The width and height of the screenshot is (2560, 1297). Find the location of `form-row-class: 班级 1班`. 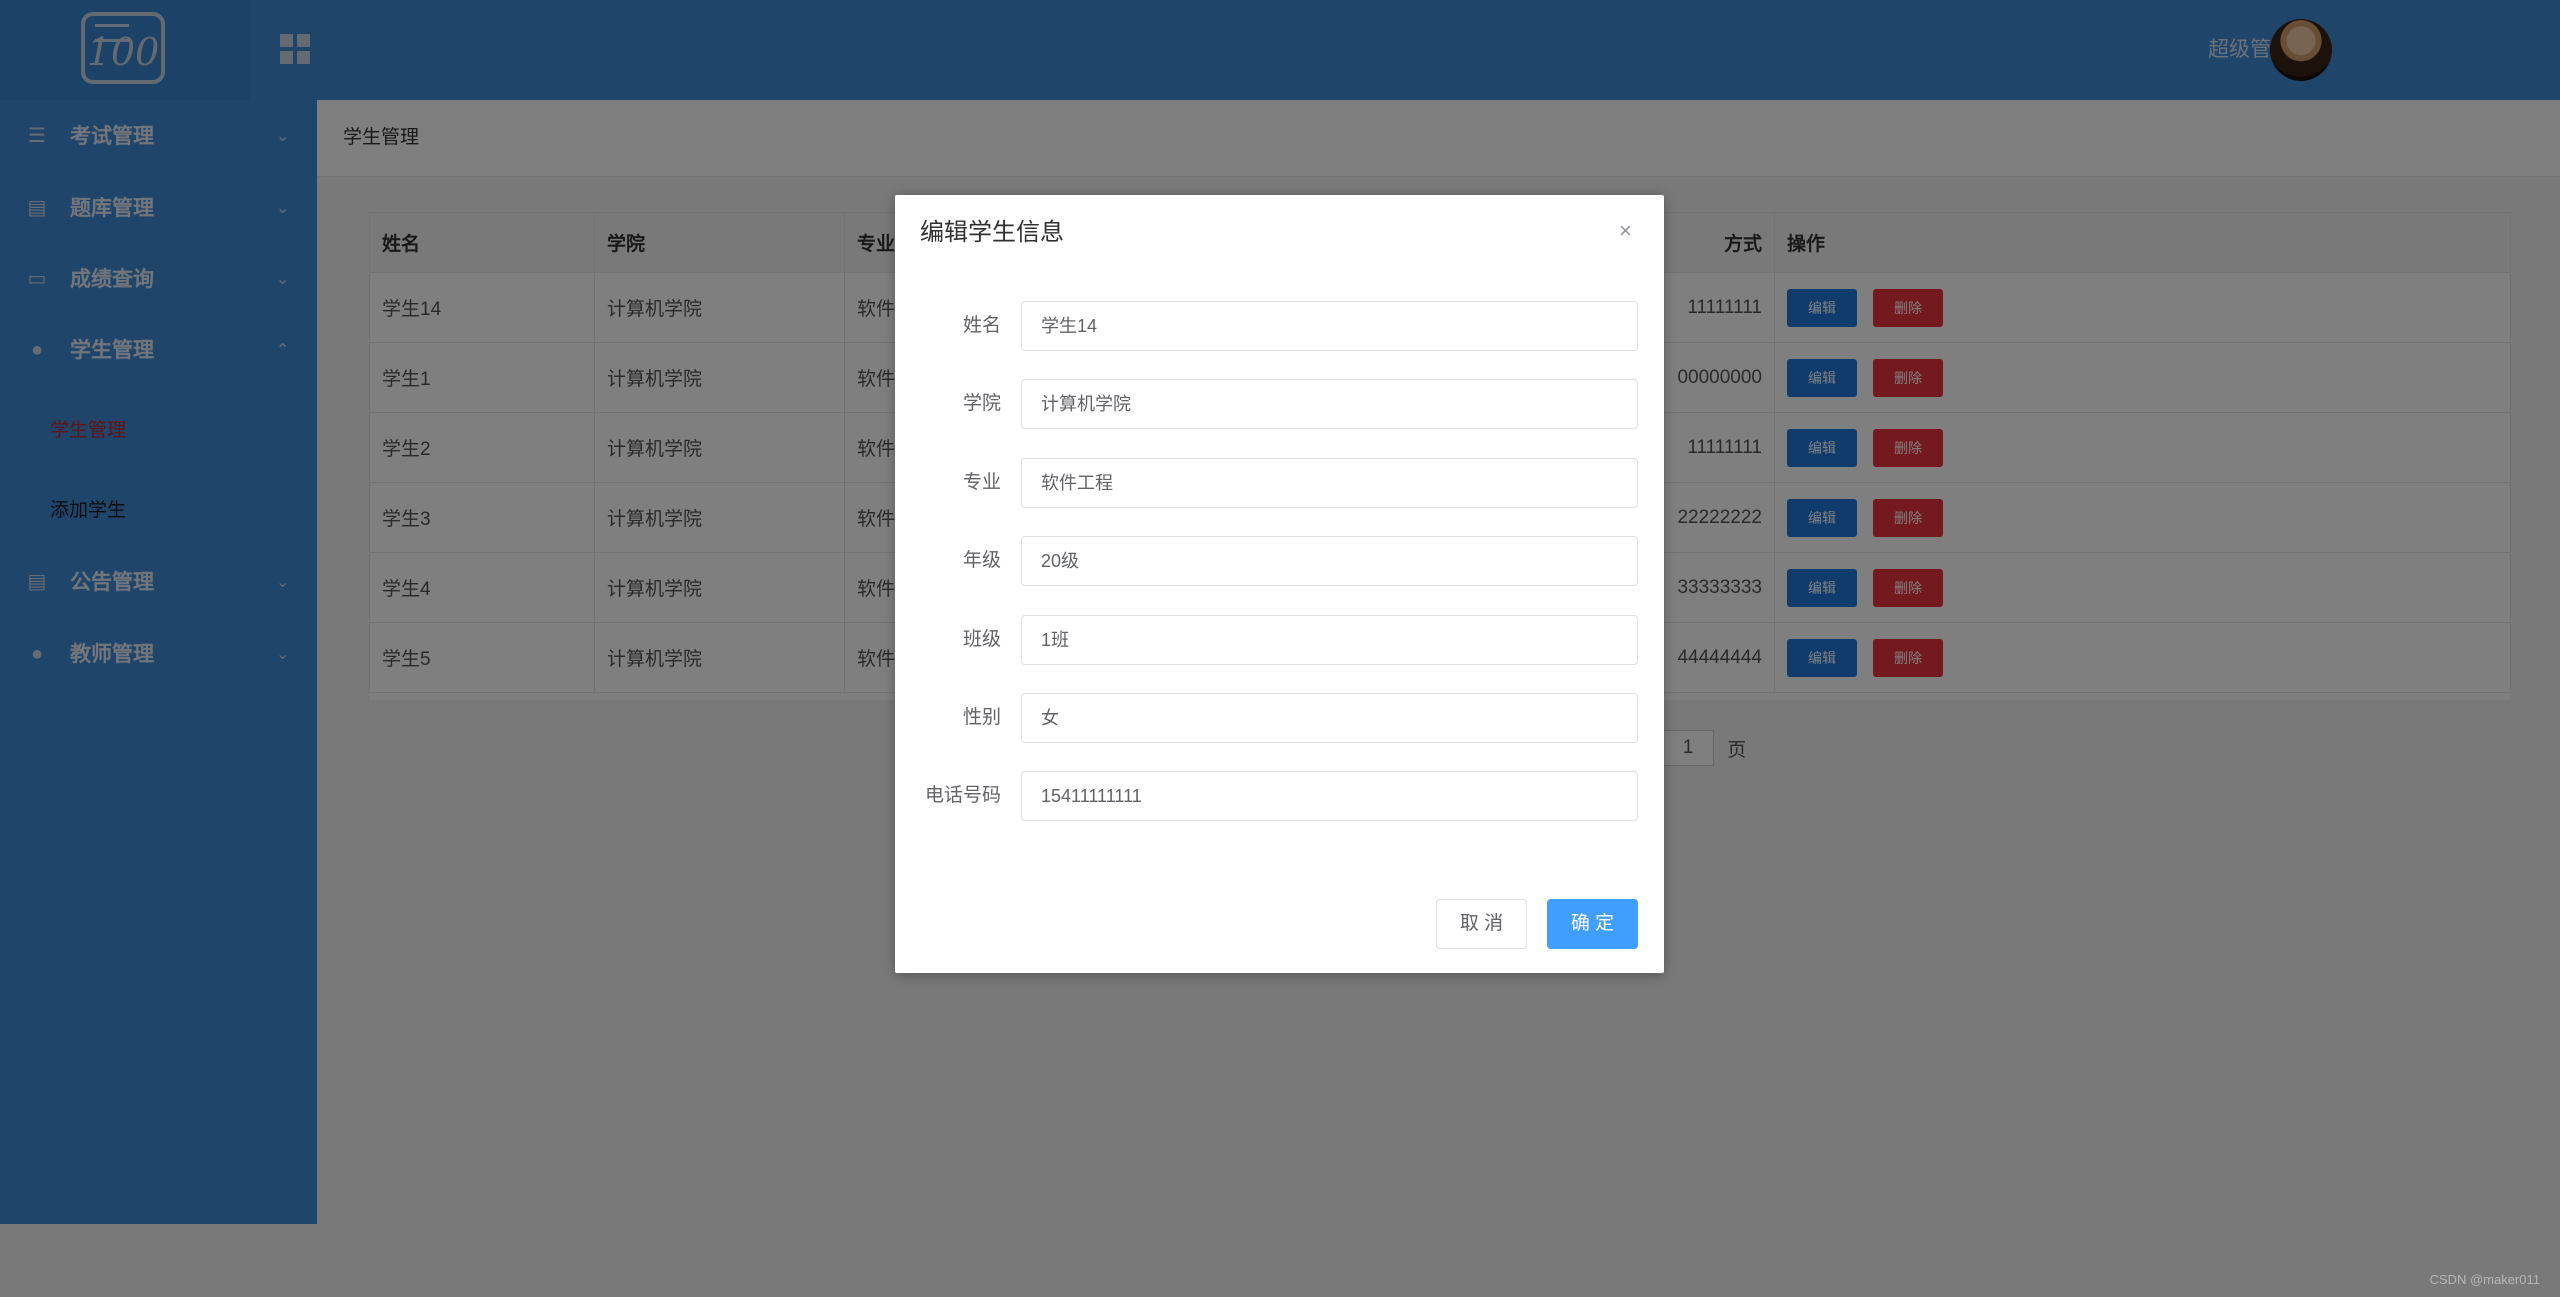

form-row-class: 班级 1班 is located at coordinates (1279, 640).